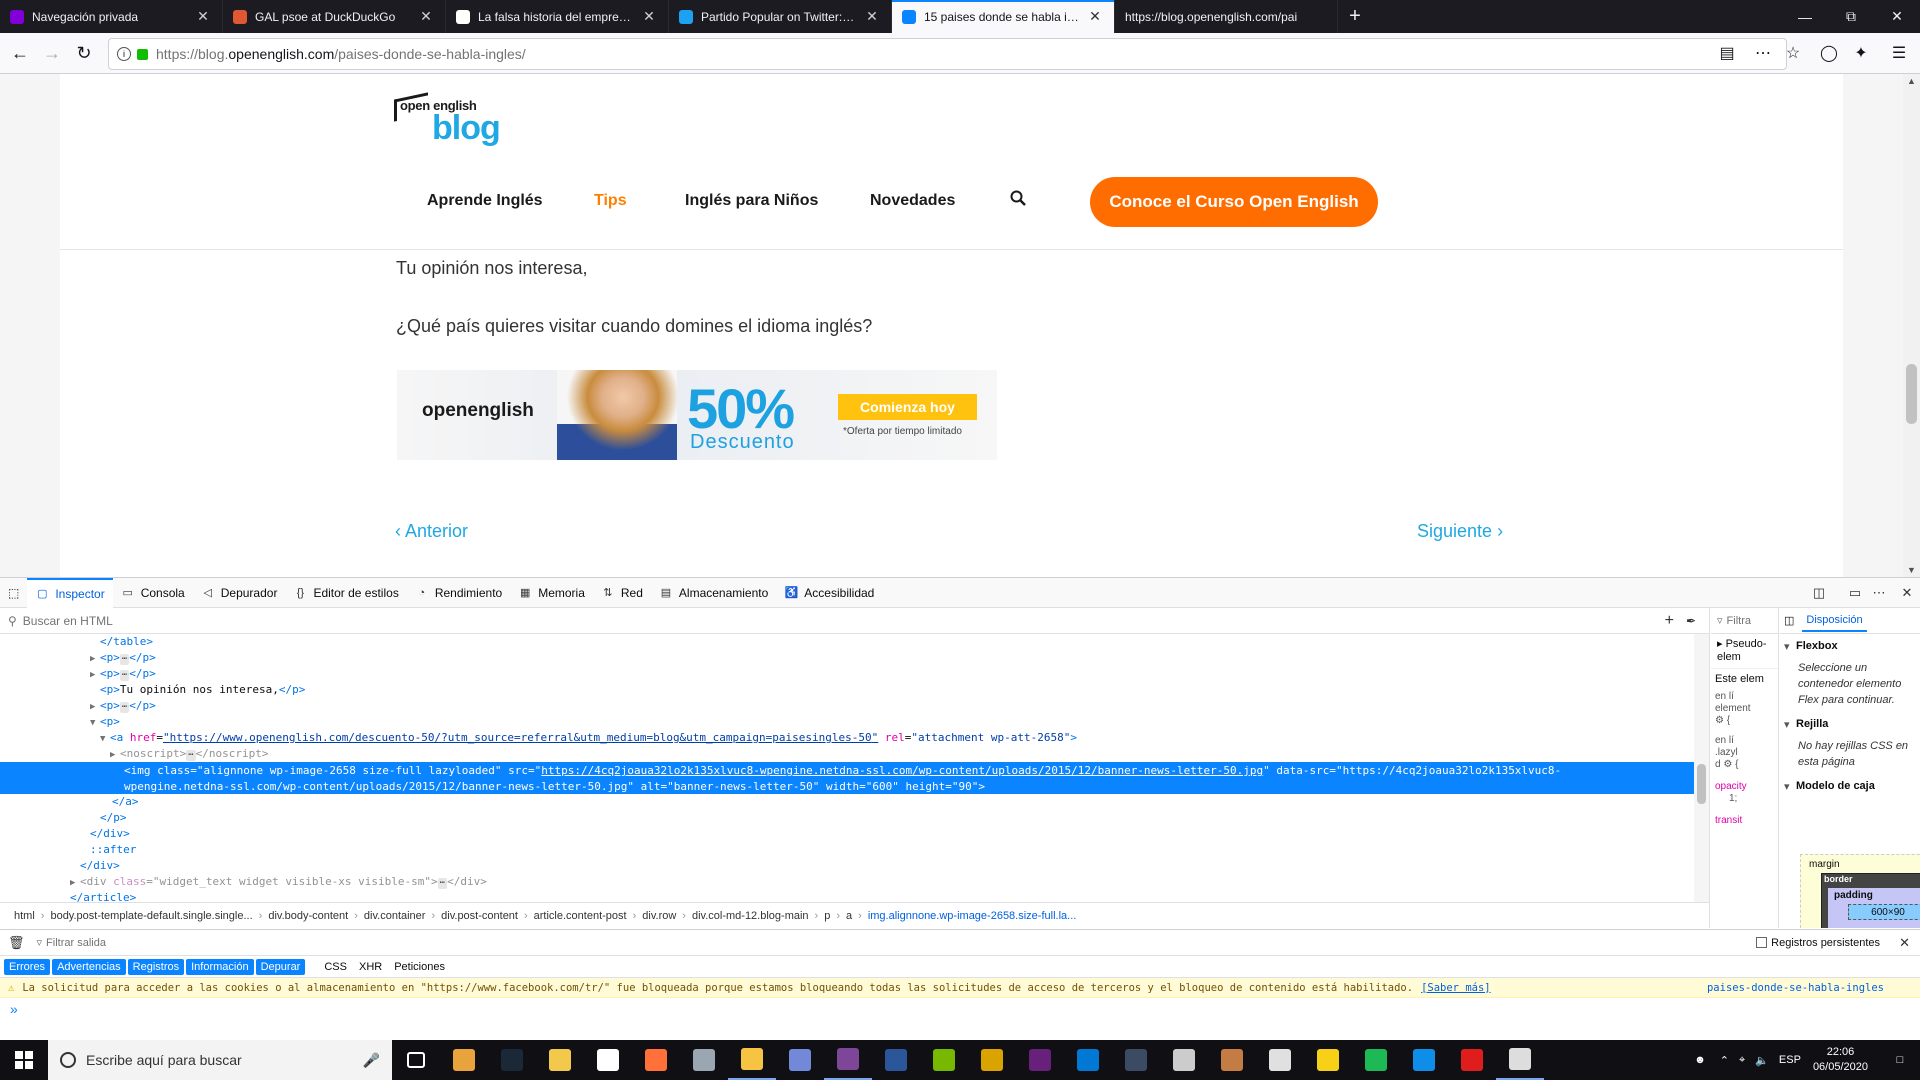 Image resolution: width=1920 pixels, height=1080 pixels. What do you see at coordinates (1805, 16) in the screenshot?
I see `minimize-icon: —` at bounding box center [1805, 16].